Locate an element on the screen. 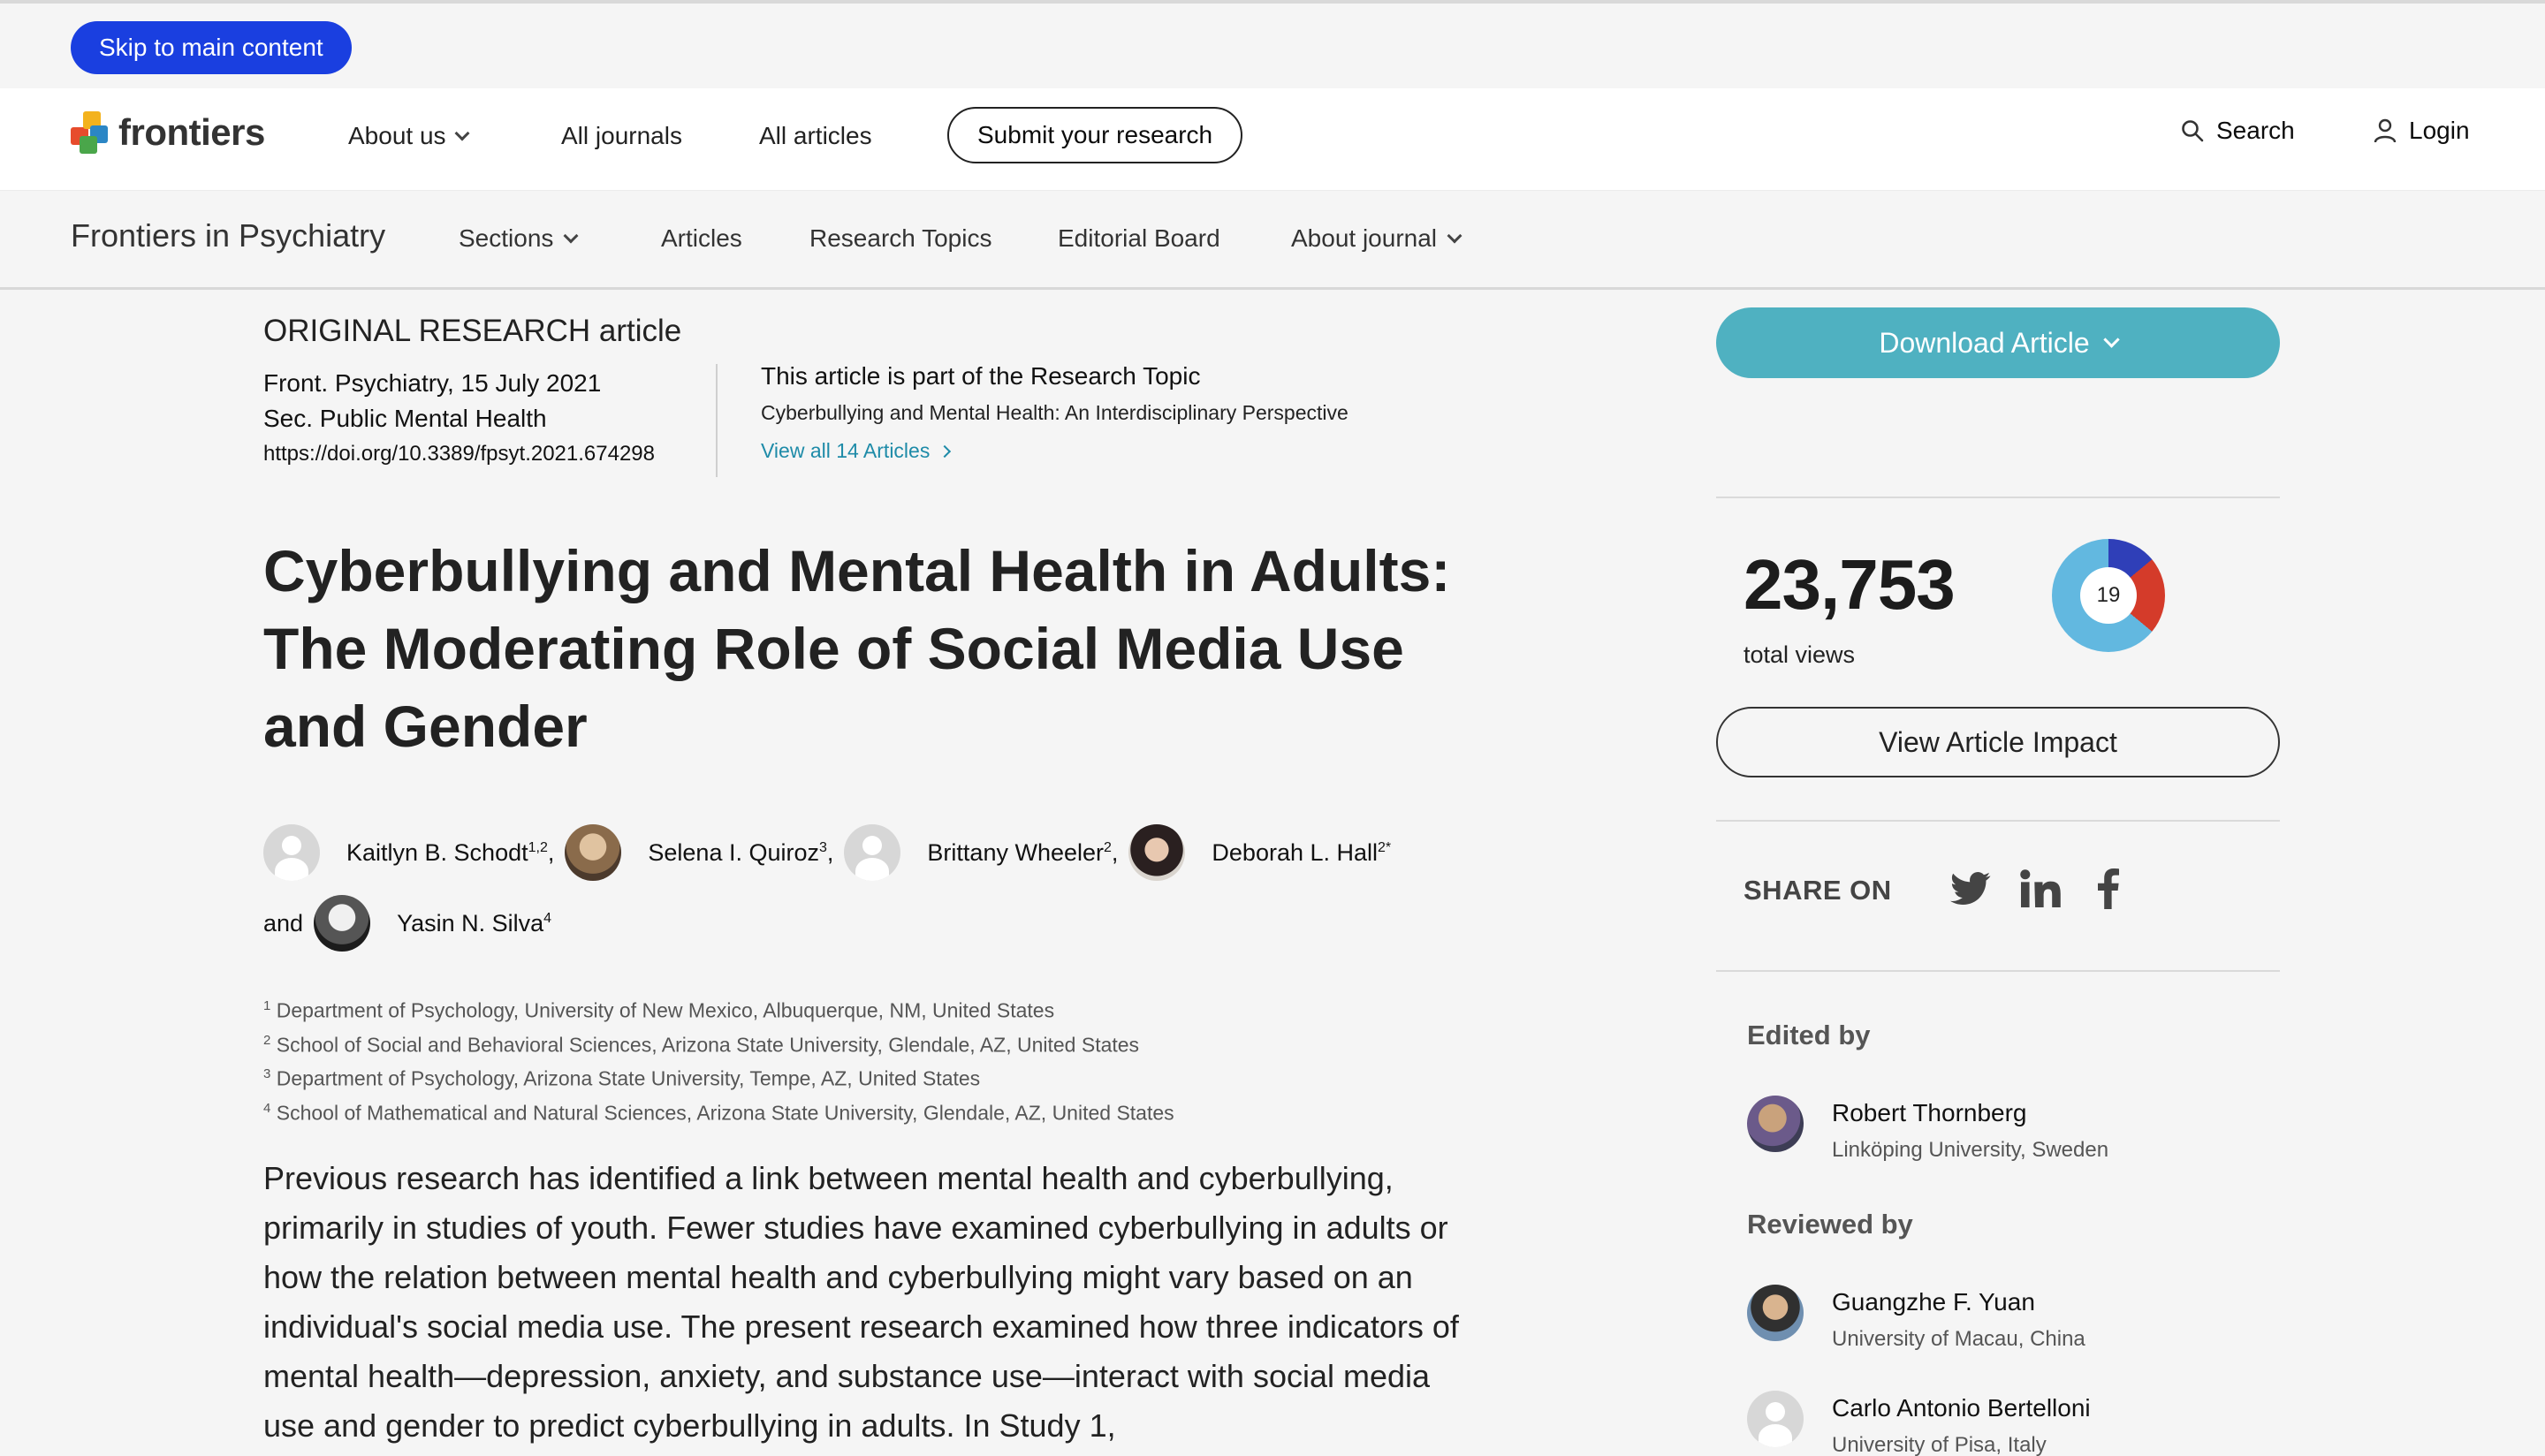 Image resolution: width=2545 pixels, height=1456 pixels. journal-nav-articles: Articles is located at coordinates (701, 238).